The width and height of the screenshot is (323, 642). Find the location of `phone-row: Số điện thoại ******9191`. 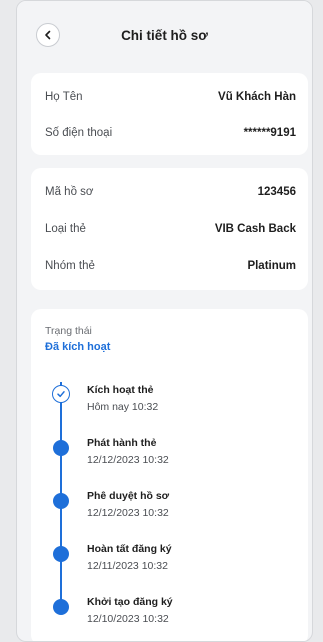

phone-row: Số điện thoại ******9191 is located at coordinates (163, 133).